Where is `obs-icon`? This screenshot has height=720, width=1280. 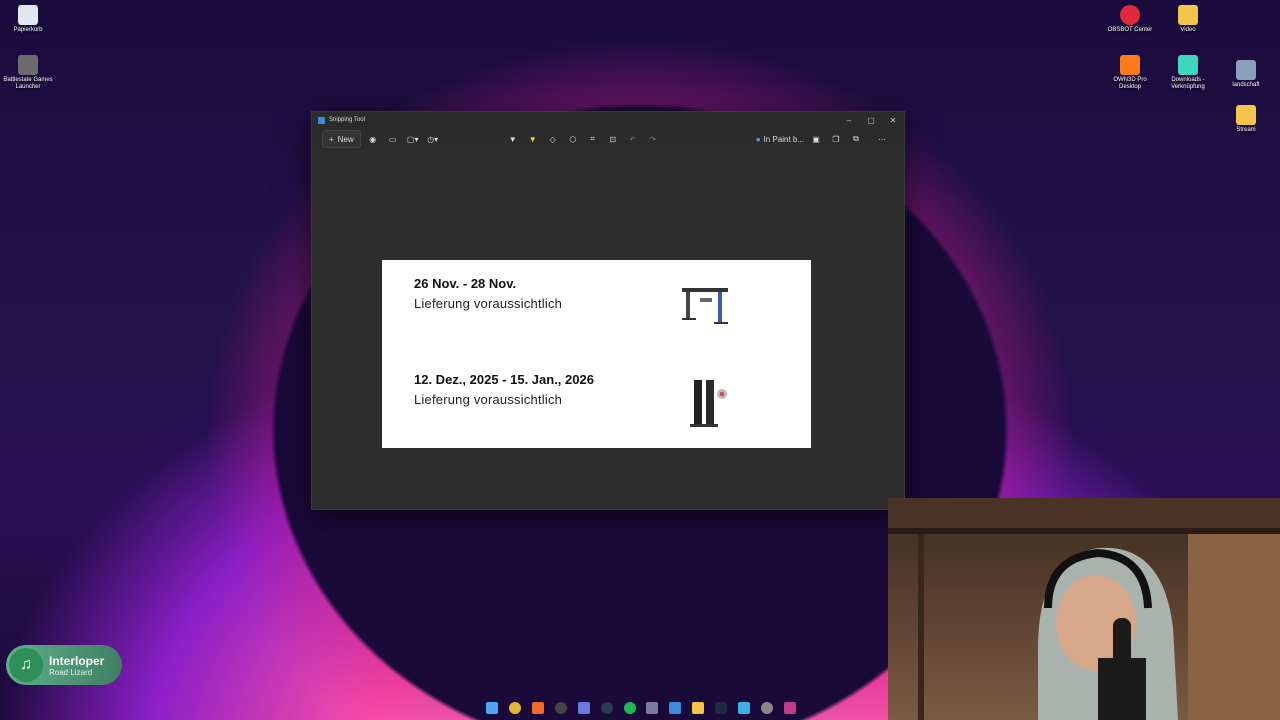
obs-icon is located at coordinates (560, 708).